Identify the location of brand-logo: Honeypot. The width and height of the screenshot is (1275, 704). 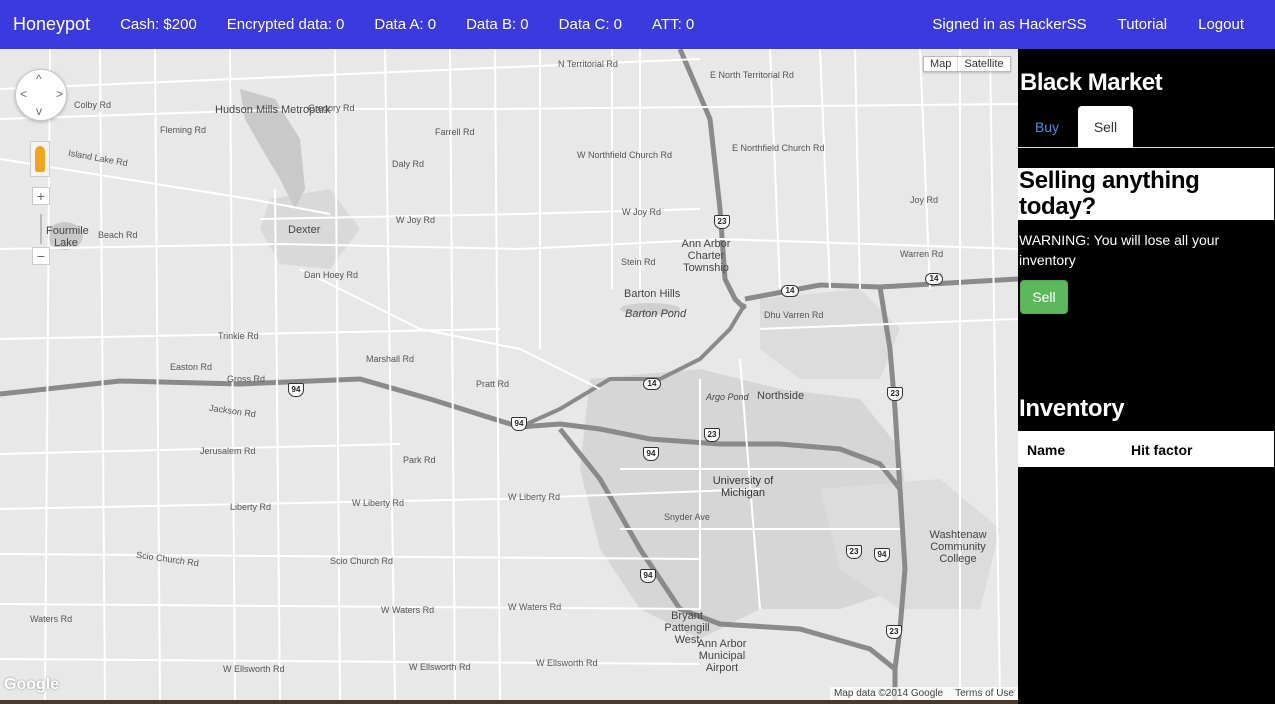
(51, 24).